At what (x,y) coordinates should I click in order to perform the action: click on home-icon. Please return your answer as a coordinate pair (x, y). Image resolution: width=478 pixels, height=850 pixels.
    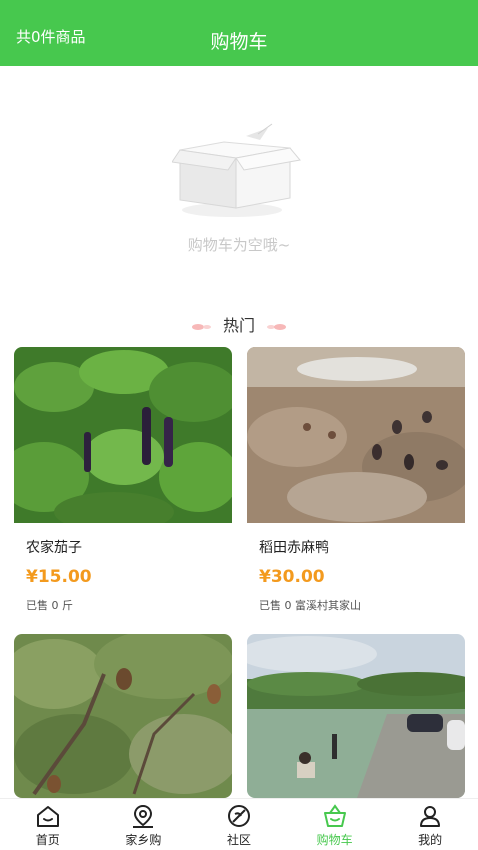
    Looking at the image, I should click on (47, 816).